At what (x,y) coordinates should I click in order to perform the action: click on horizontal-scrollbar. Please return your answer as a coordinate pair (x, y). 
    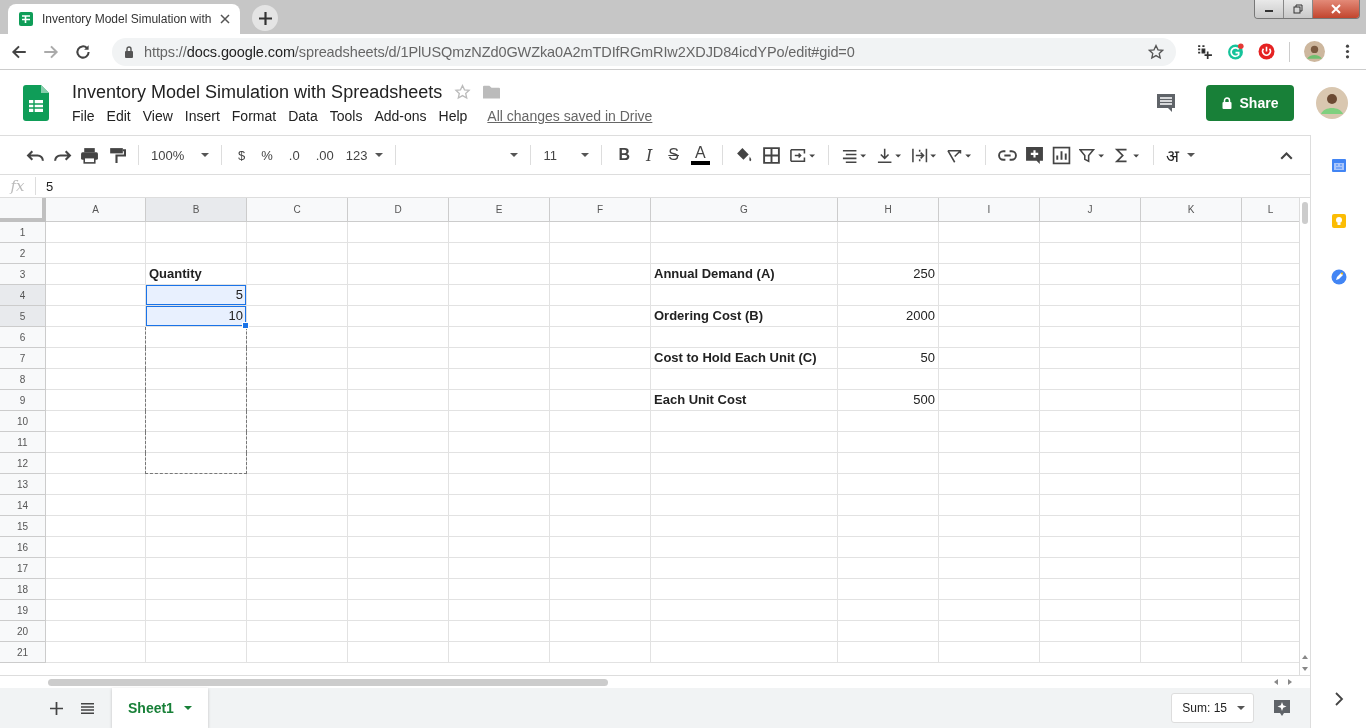
    Looking at the image, I should click on (328, 682).